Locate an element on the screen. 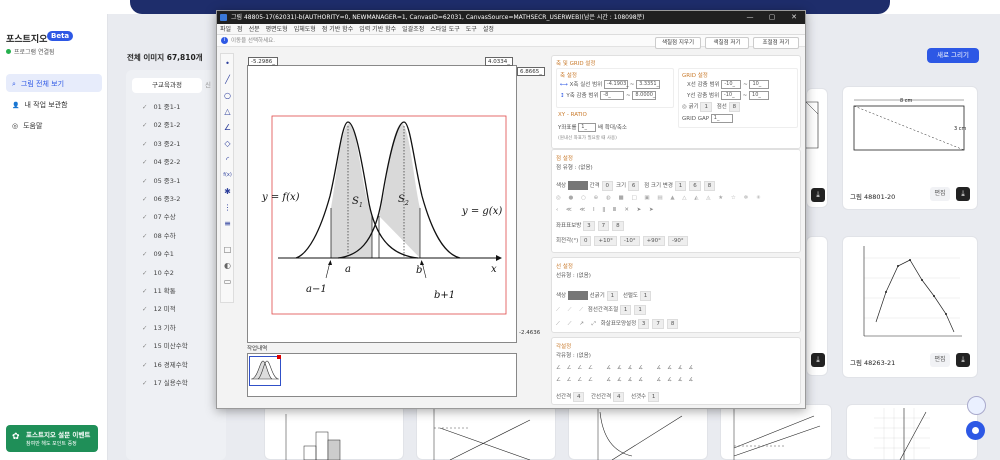 The width and height of the screenshot is (1000, 460). grid-y-max-input: 10_ is located at coordinates (759, 95).